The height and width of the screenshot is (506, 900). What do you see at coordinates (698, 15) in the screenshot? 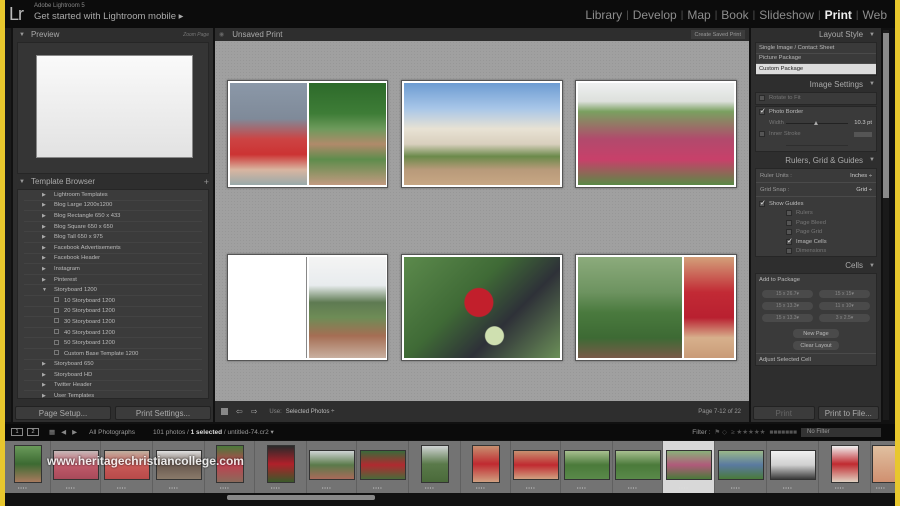
I see `module-map: Map` at bounding box center [698, 15].